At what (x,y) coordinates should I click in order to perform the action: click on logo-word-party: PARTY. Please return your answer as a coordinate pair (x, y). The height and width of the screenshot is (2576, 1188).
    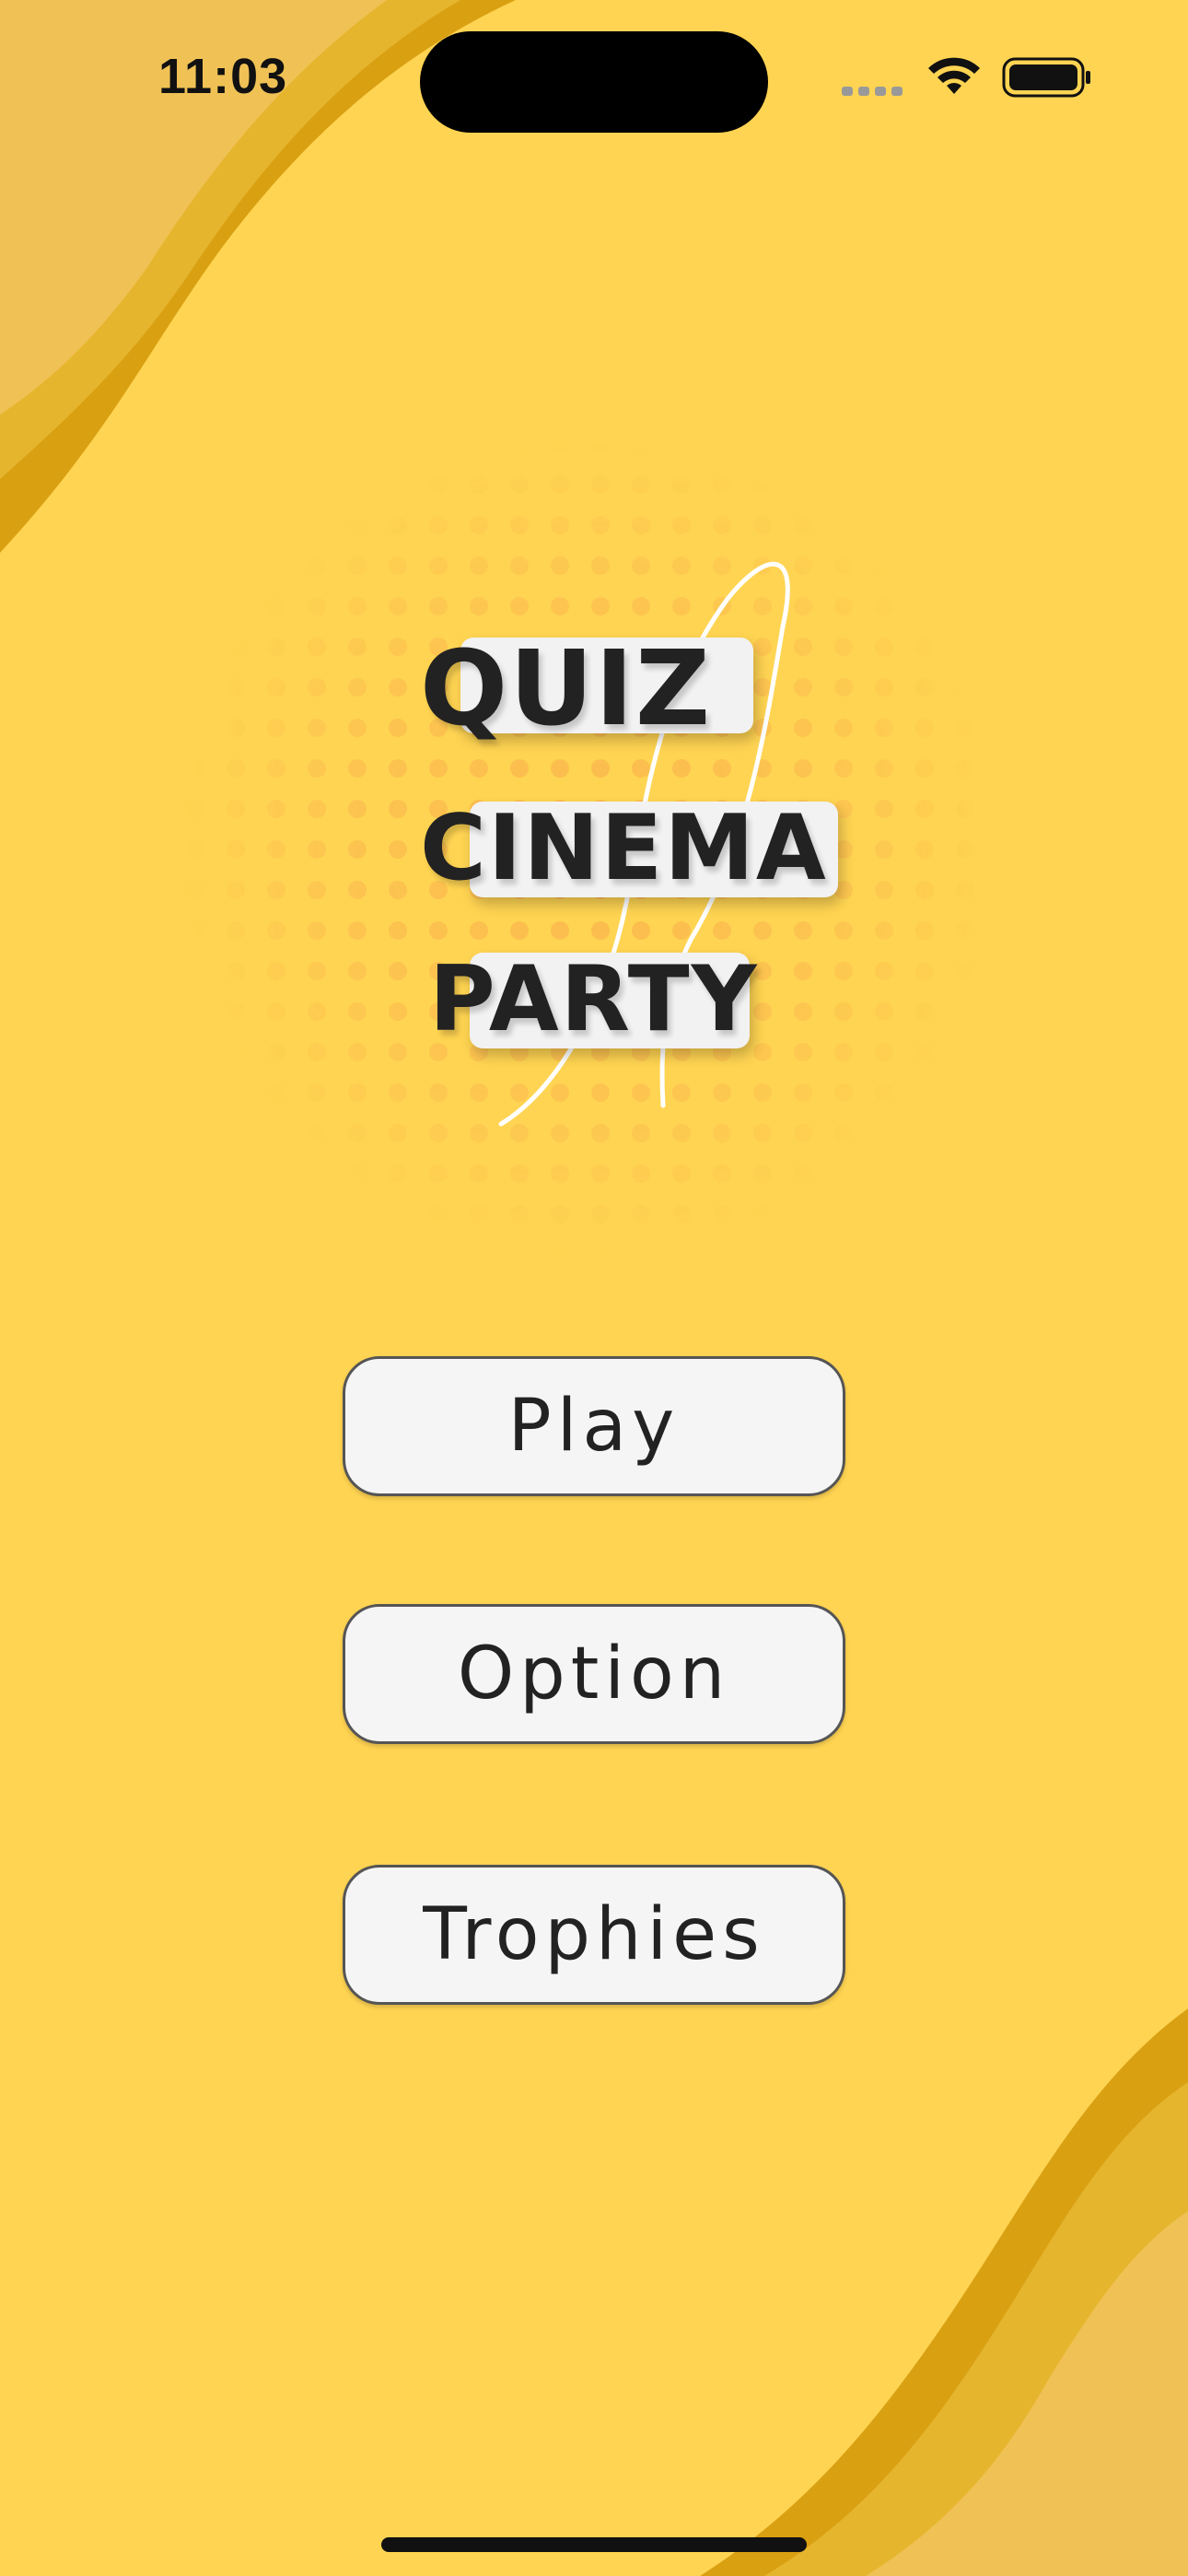
    Looking at the image, I should click on (594, 1000).